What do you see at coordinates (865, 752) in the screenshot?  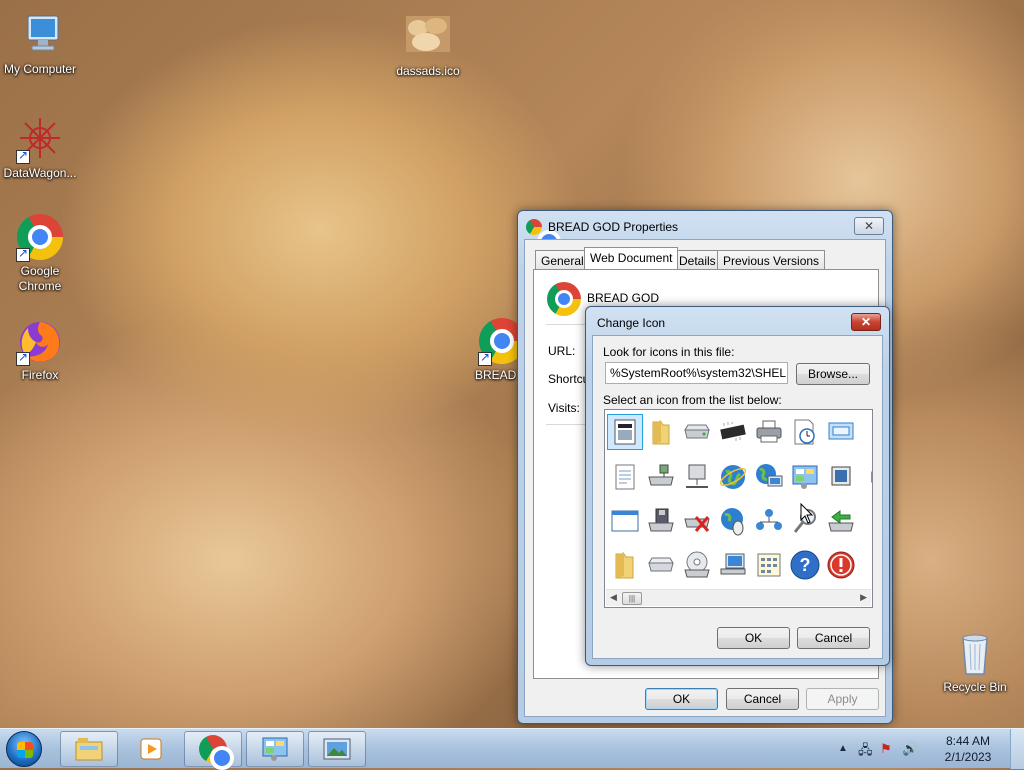 I see `network-icon: 🖧` at bounding box center [865, 752].